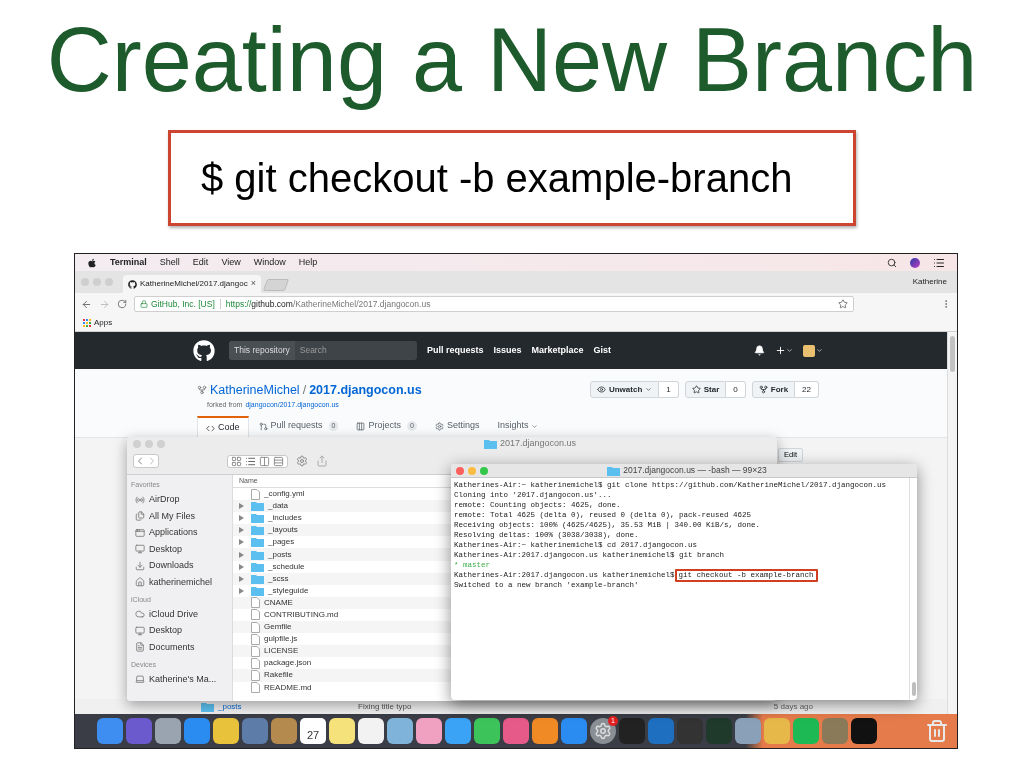 The width and height of the screenshot is (1024, 768). I want to click on file-name: package.json, so click(288, 663).